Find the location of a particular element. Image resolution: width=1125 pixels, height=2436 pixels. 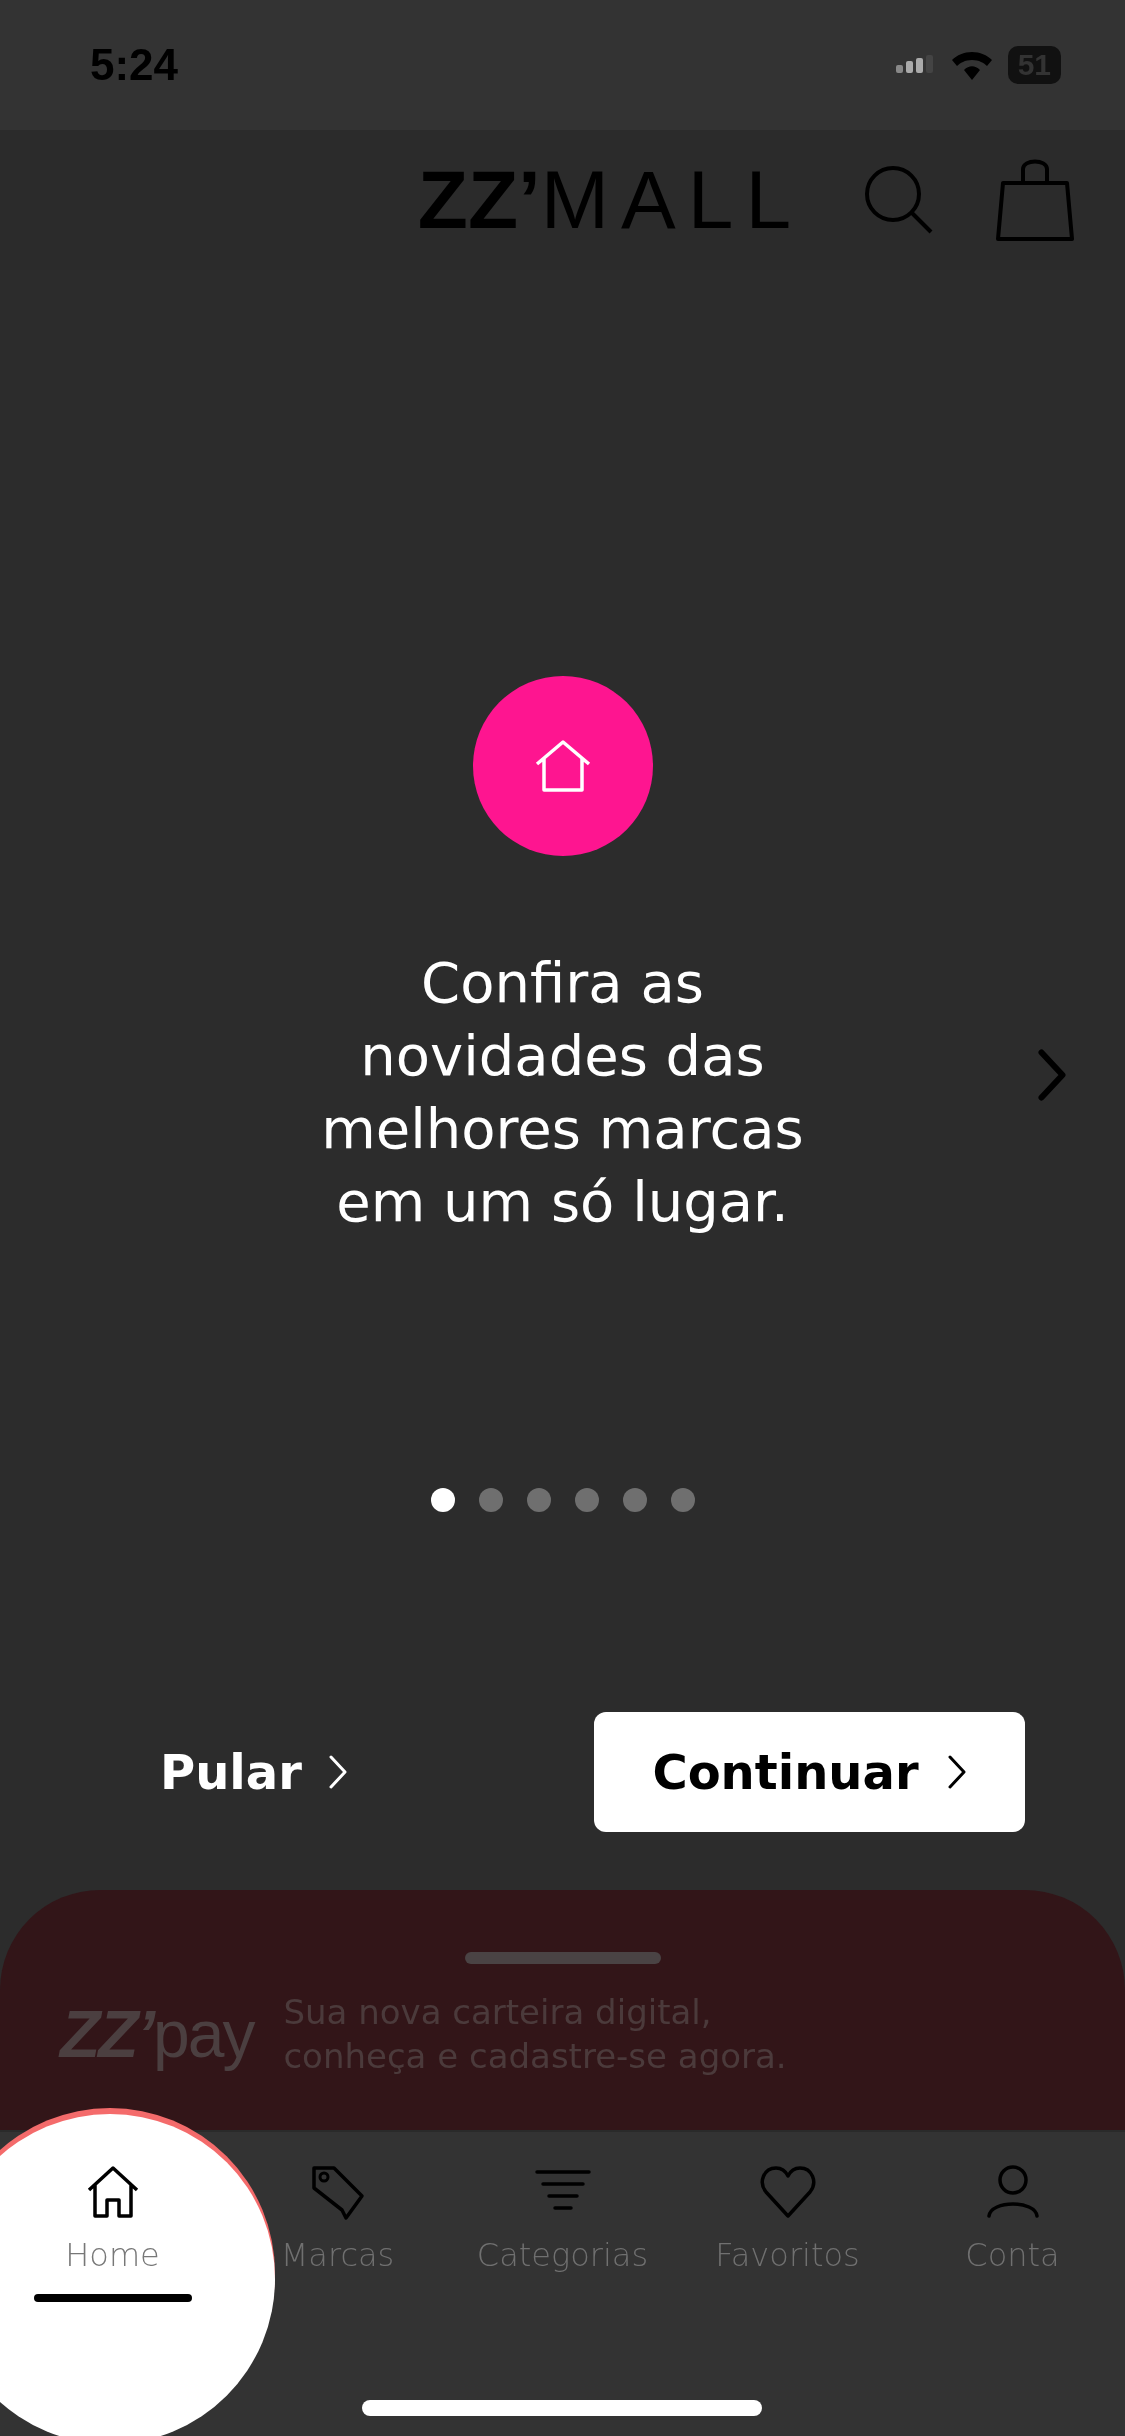

tab: Conta is located at coordinates (1012, 2284).